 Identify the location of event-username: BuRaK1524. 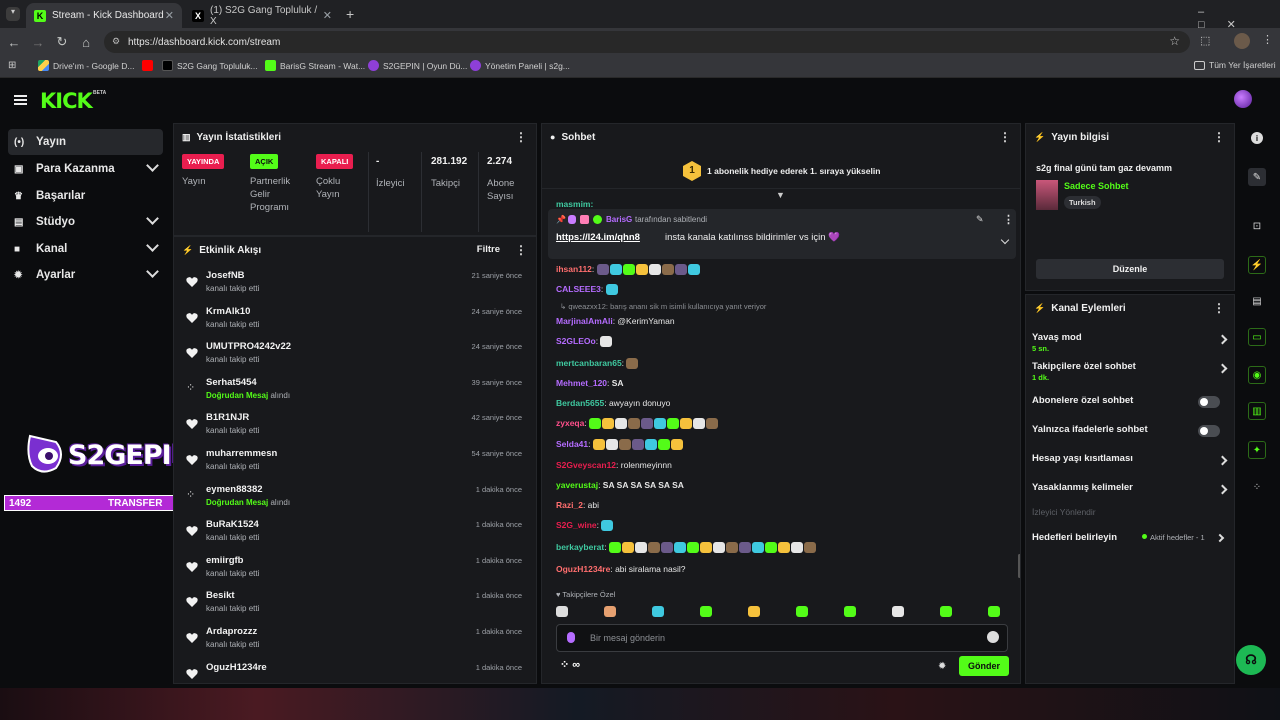
(232, 524).